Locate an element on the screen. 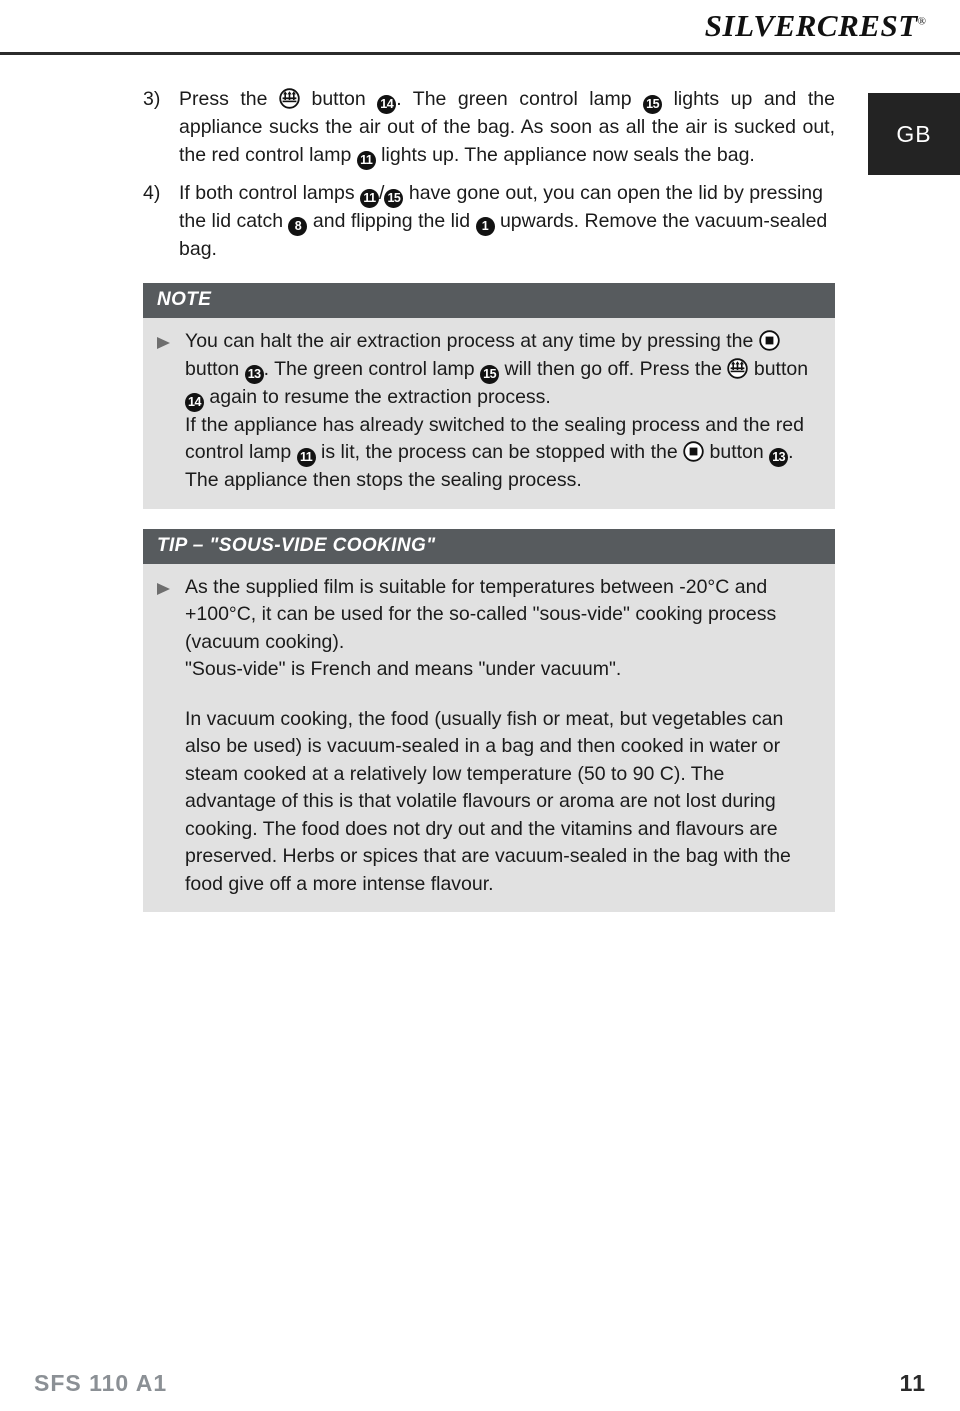 The image size is (960, 1411). brand-logo-first: SILVER is located at coordinates (760, 25).